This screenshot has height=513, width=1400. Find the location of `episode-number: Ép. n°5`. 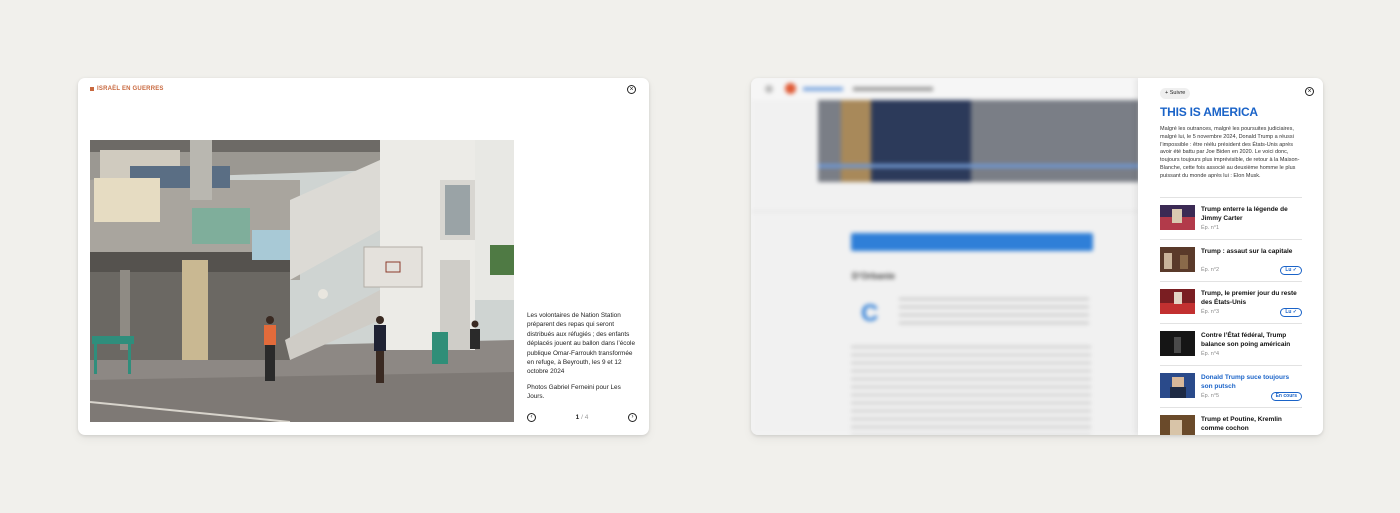

episode-number: Ép. n°5 is located at coordinates (1210, 396).